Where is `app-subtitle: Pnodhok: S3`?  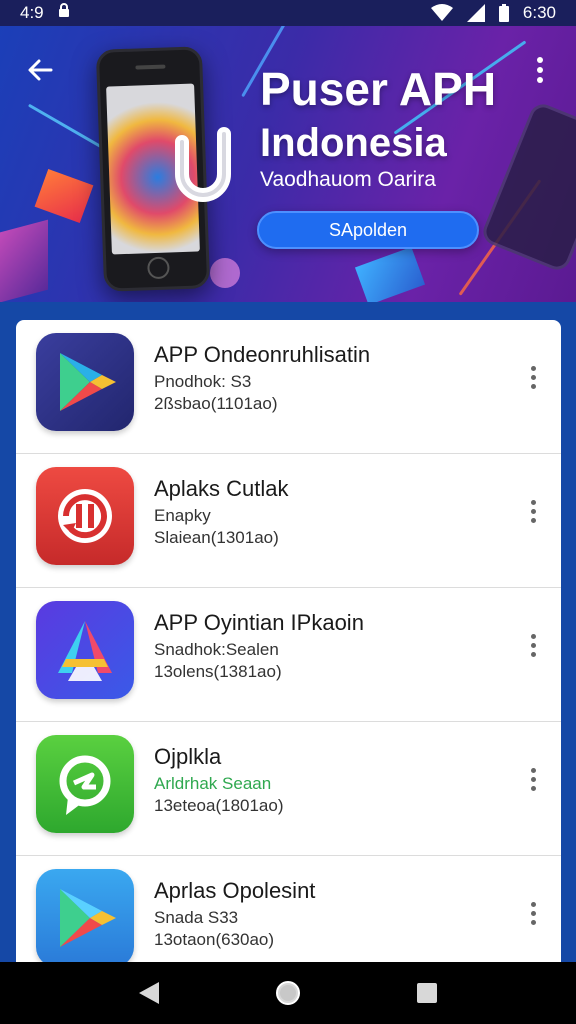 app-subtitle: Pnodhok: S3 is located at coordinates (203, 381).